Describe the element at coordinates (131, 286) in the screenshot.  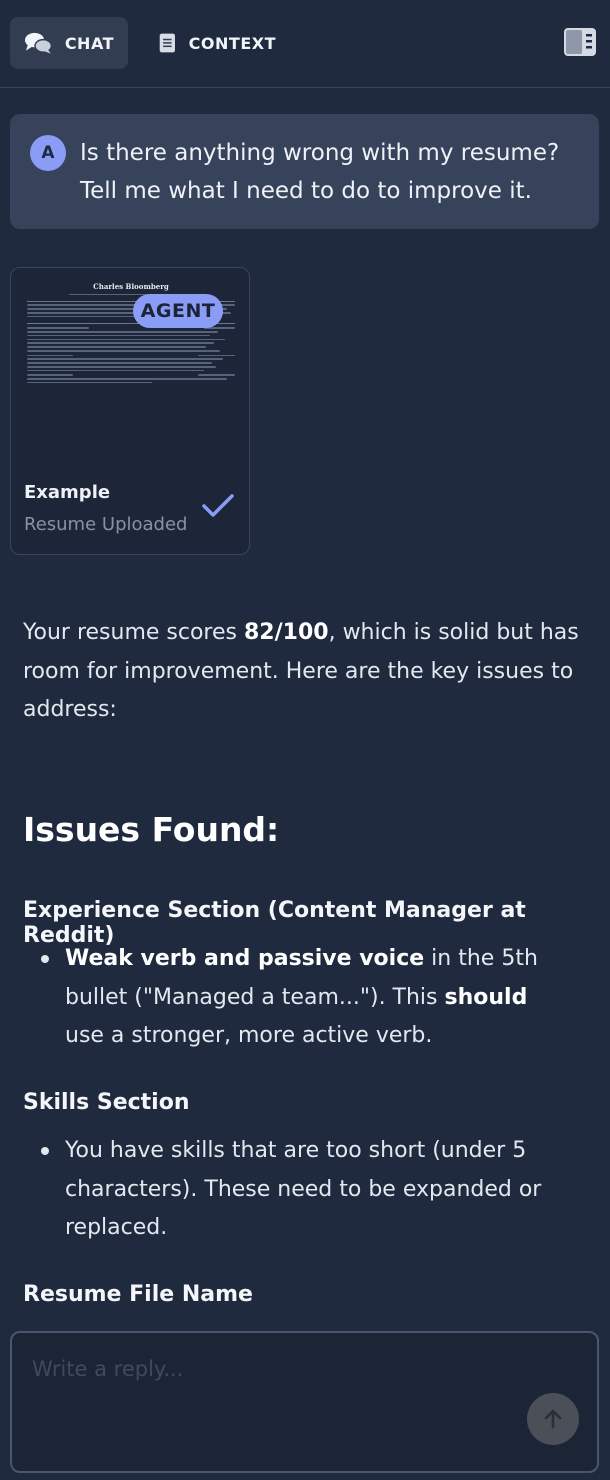
I see `resume-preview-name: Charles Bloomberg` at that location.